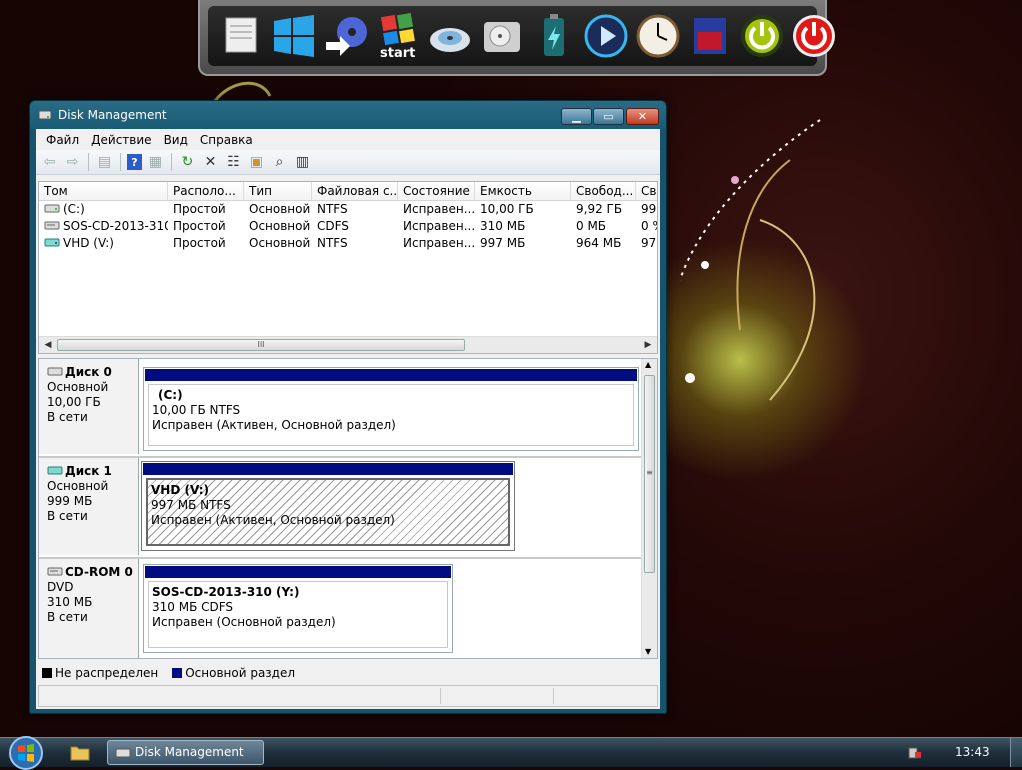 The width and height of the screenshot is (1022, 770). What do you see at coordinates (658, 36) in the screenshot?
I see `clock-icon` at bounding box center [658, 36].